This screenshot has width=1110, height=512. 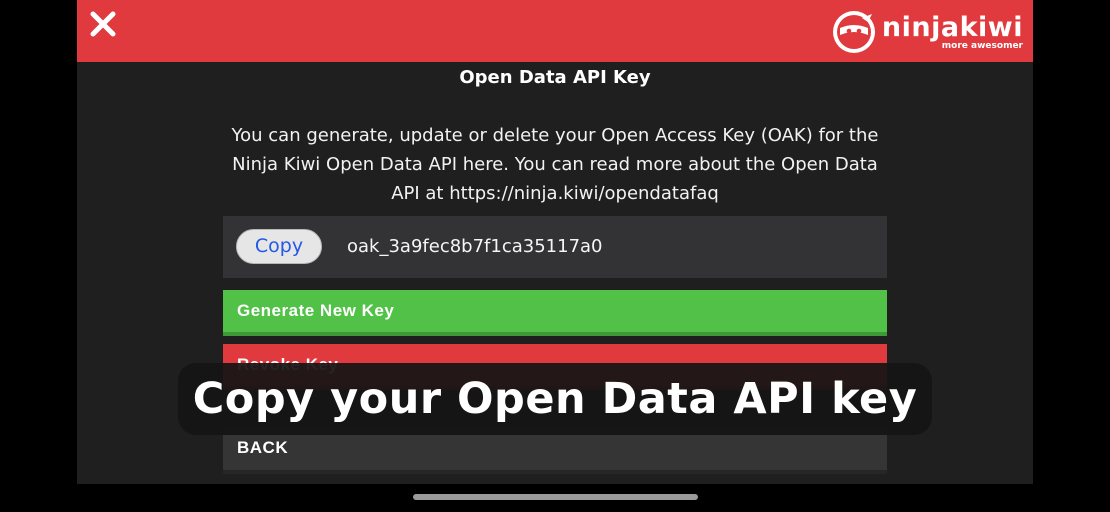 I want to click on copy-button: Copy, so click(x=279, y=246).